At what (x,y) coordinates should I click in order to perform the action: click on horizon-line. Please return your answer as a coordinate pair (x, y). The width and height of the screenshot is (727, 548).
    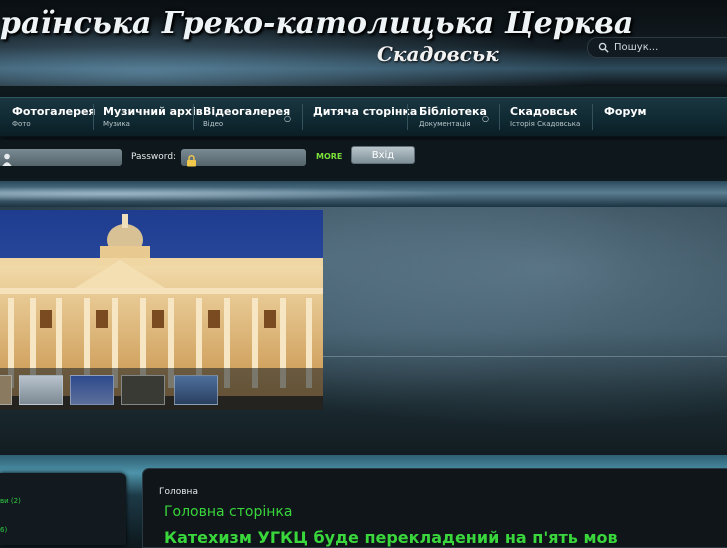
    Looking at the image, I should click on (525, 356).